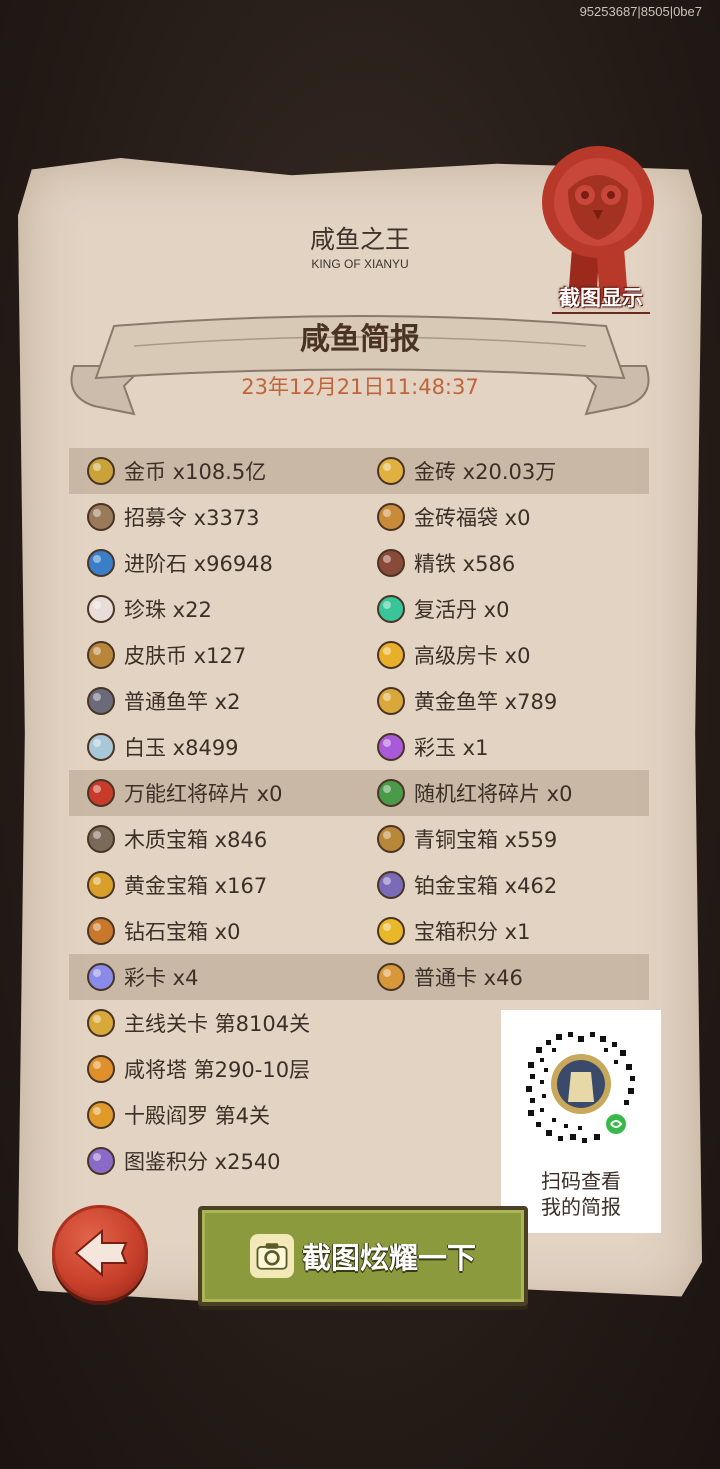  What do you see at coordinates (468, 978) in the screenshot?
I see `resource-label: 普通卡 x46` at bounding box center [468, 978].